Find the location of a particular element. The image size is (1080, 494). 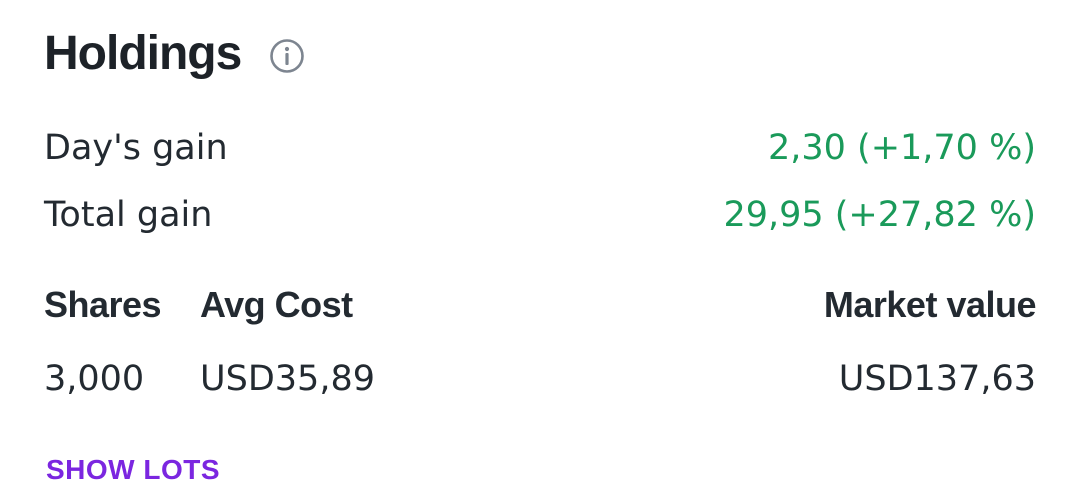

avg-cost-header: Avg Cost is located at coordinates (276, 304).